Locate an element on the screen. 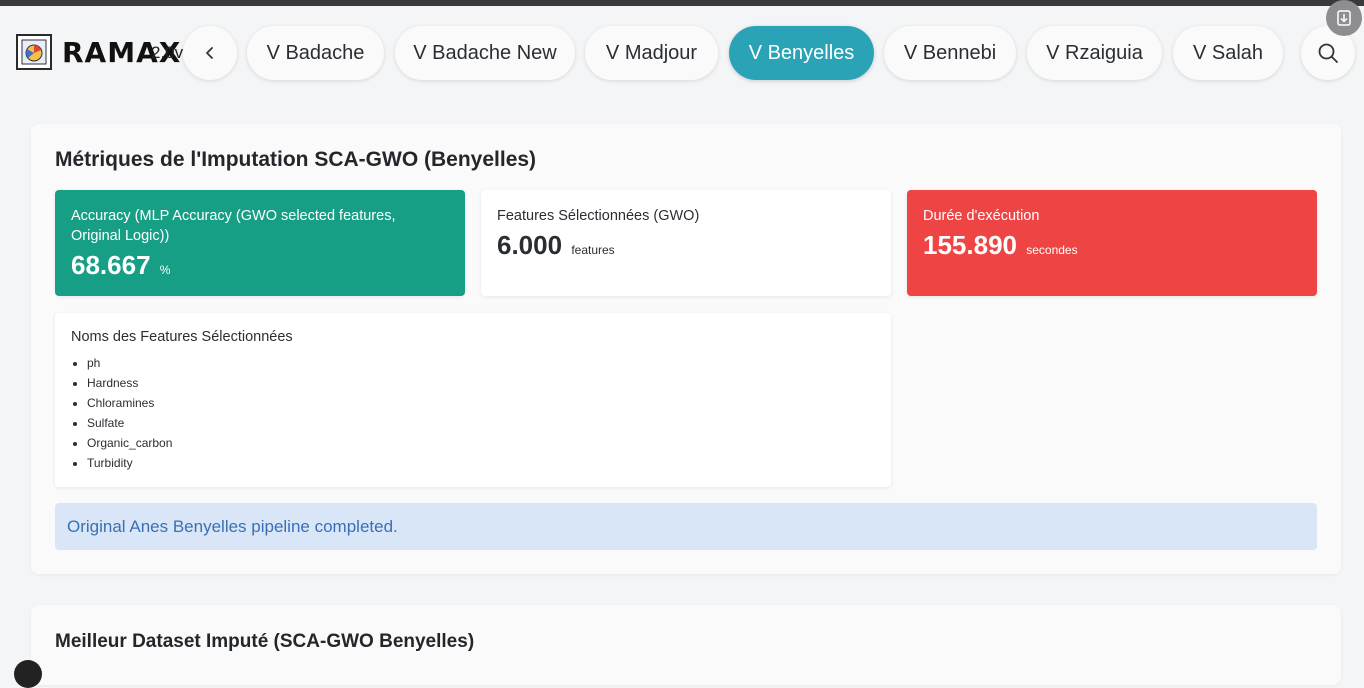 The width and height of the screenshot is (1364, 688). duration-label: Durée d'exécution is located at coordinates (981, 216).